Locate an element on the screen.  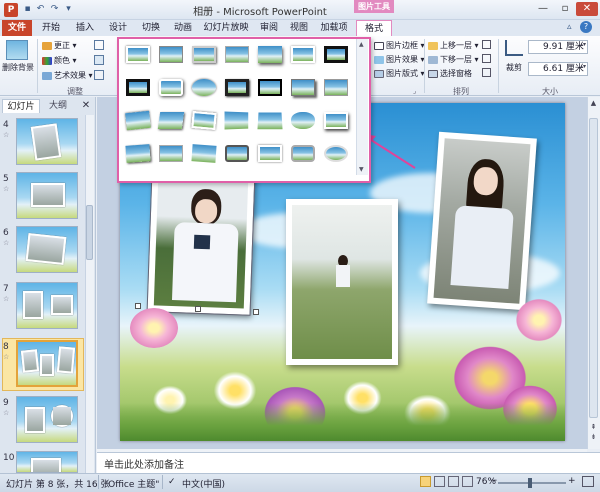
next-slide-icon: ⇟ is located at coordinates (593, 437).